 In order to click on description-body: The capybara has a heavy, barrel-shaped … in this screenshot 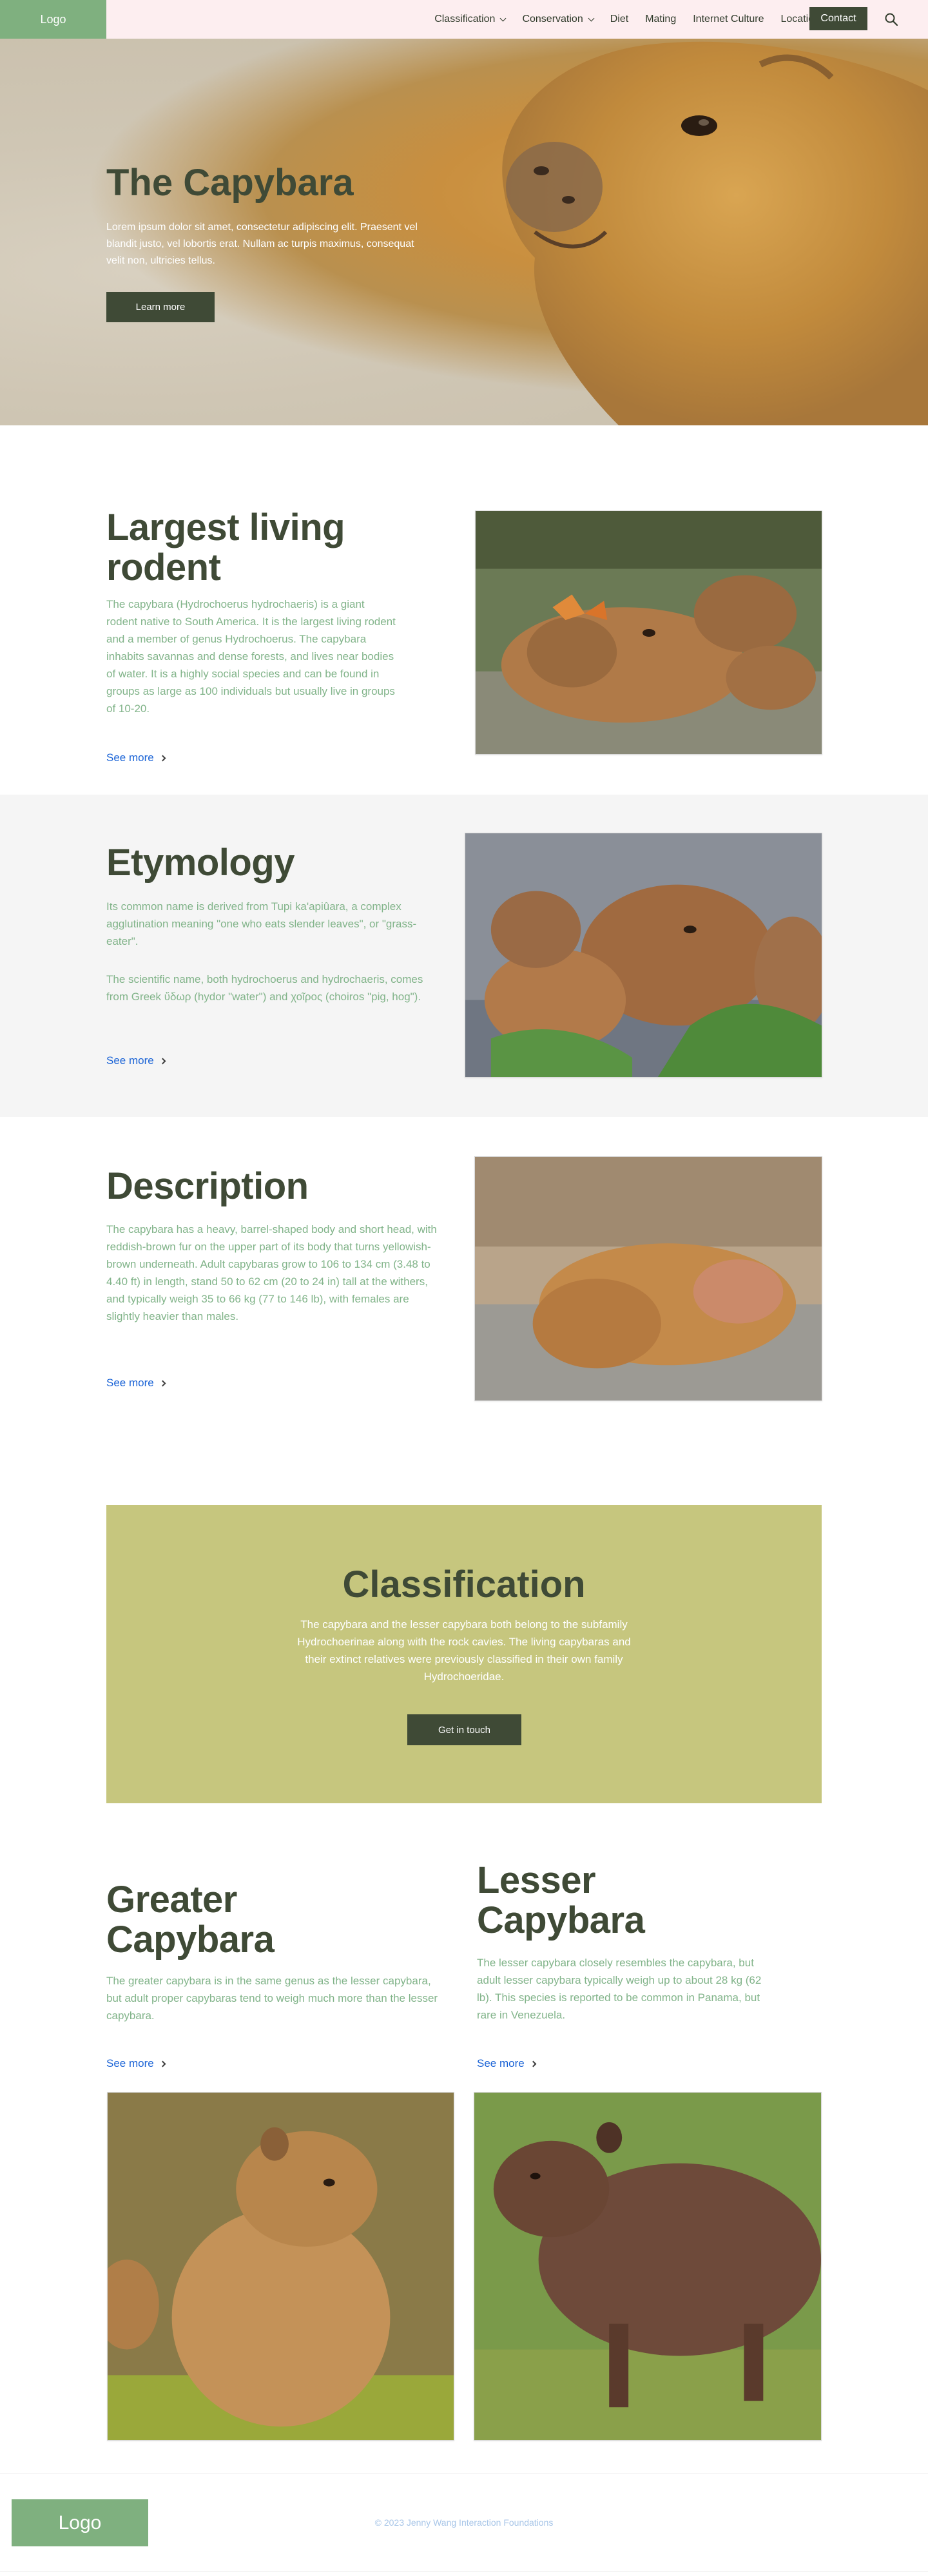, I will do `click(271, 1272)`.